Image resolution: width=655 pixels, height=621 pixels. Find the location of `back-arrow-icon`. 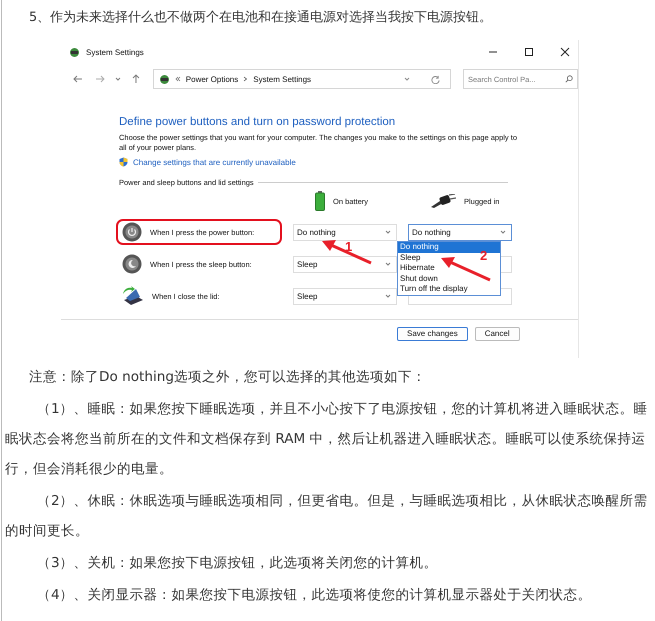

back-arrow-icon is located at coordinates (78, 79).